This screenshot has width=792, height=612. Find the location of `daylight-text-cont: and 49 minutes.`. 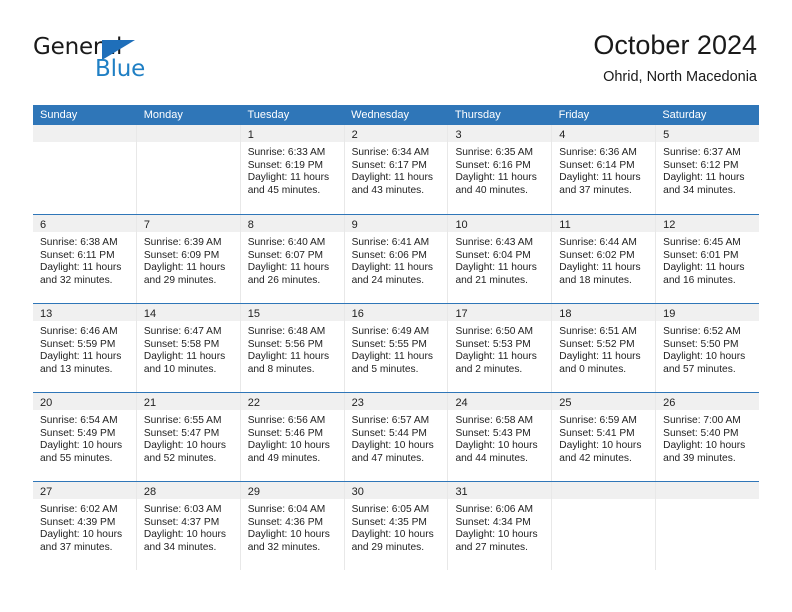

daylight-text-cont: and 49 minutes. is located at coordinates (284, 458).